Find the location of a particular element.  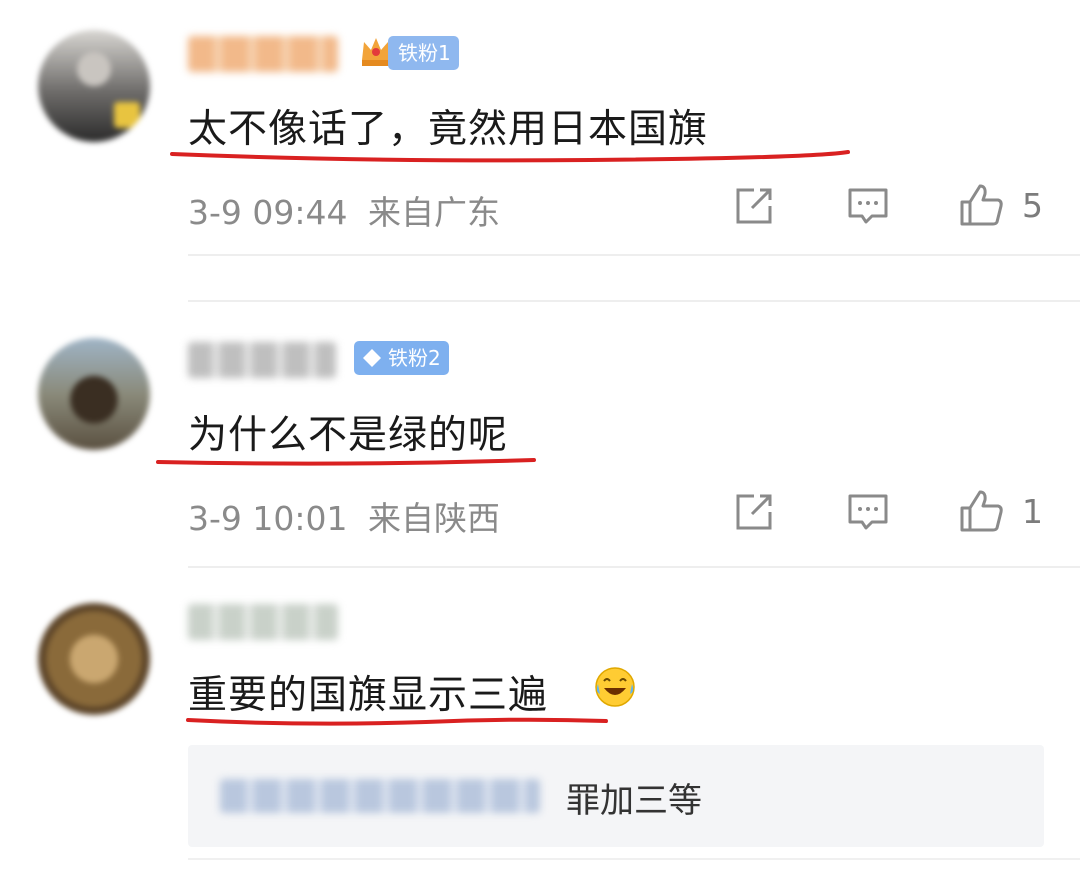

comment-meta: 3-9 10:01 来自陕西 is located at coordinates (344, 516).